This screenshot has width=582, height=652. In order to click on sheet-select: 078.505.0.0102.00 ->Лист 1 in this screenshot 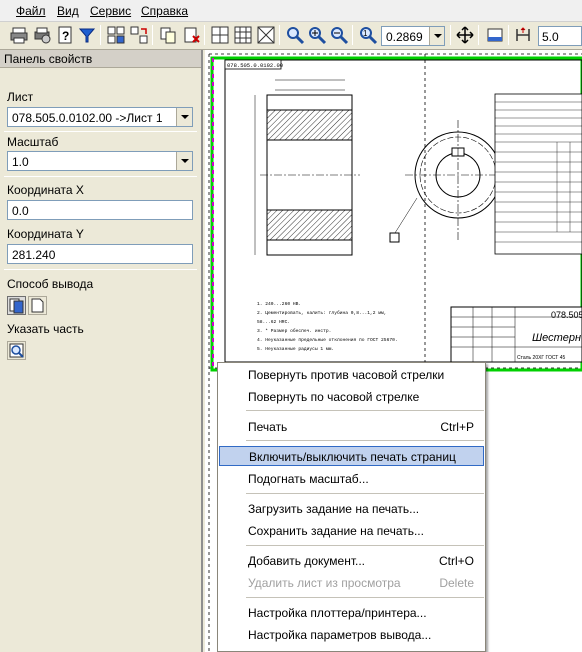, I will do `click(100, 117)`.